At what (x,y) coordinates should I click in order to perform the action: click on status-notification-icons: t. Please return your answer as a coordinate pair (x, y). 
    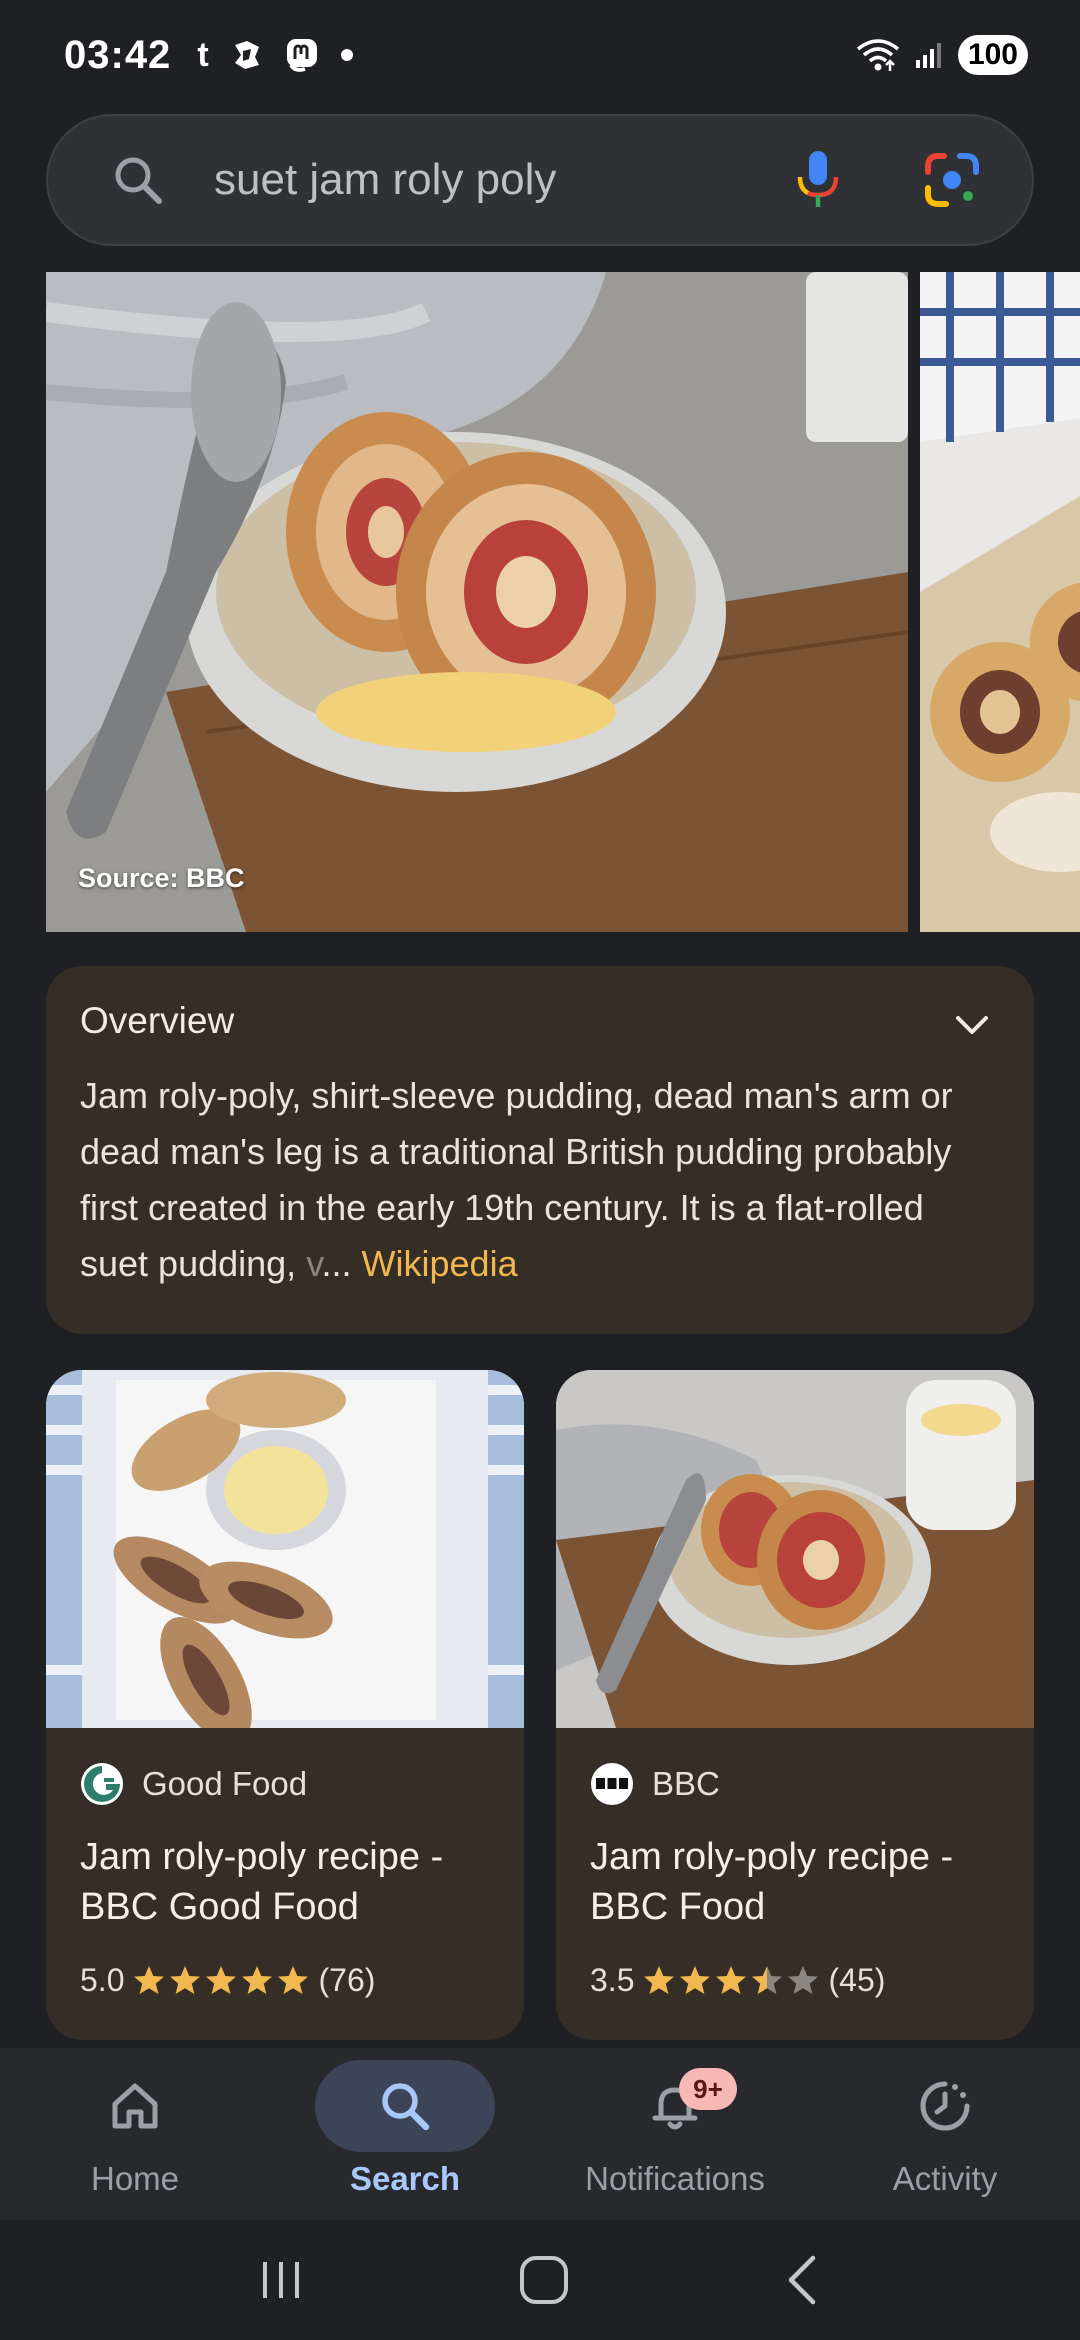
    Looking at the image, I should click on (275, 55).